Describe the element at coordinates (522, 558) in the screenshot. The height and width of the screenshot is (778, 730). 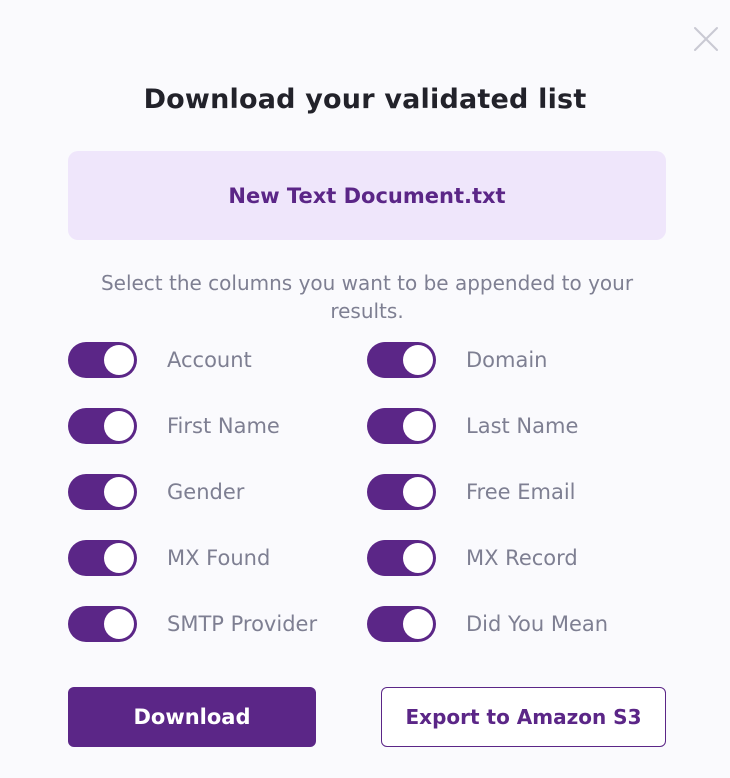
I see `toggle-label-mx-record: MX Record` at that location.